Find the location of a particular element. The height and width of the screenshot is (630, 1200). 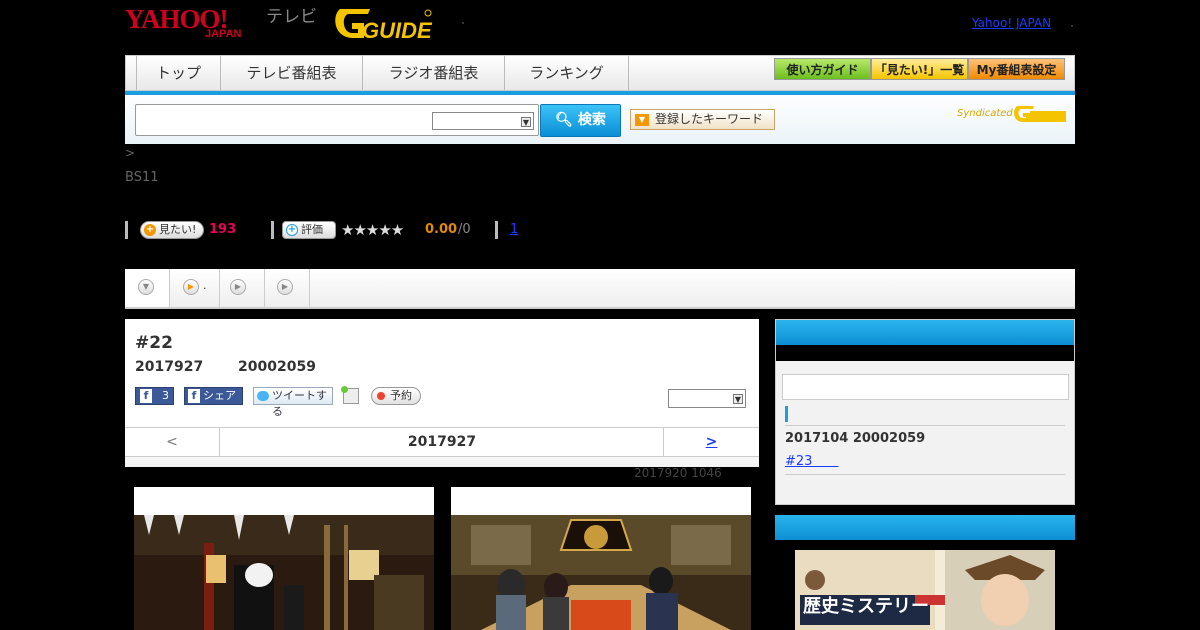

yahoo-japan-link: Yahoo! JAPAN is located at coordinates (1011, 23).